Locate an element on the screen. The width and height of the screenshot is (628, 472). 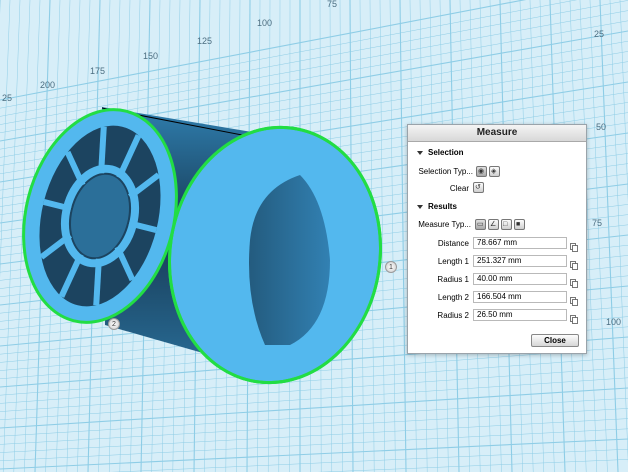
volume-icon: ■ is located at coordinates (519, 224).